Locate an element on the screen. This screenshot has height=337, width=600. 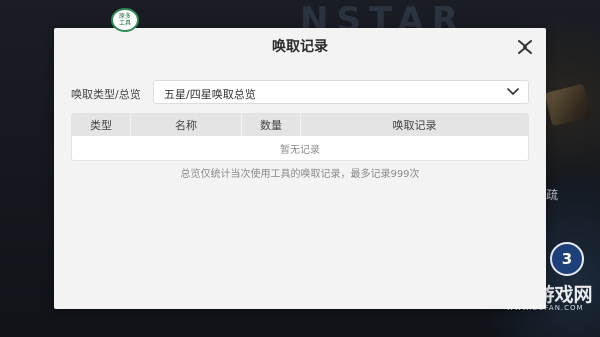
chevron-down-icon is located at coordinates (513, 91).